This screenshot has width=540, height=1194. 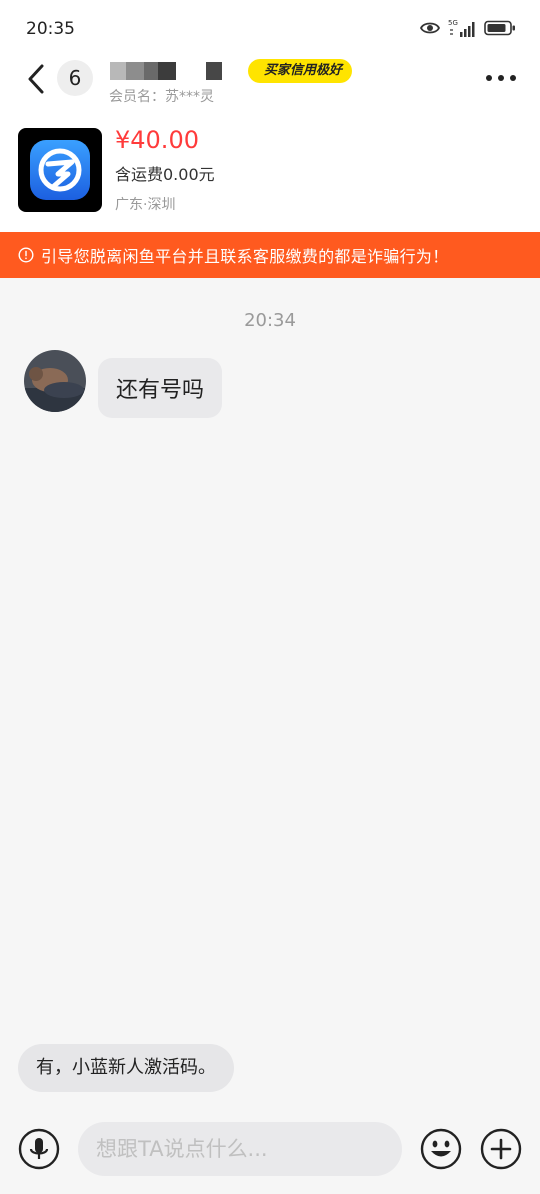 I want to click on chat-header: 6 买家信用极好 会员名：苏***灵, so click(x=270, y=84).